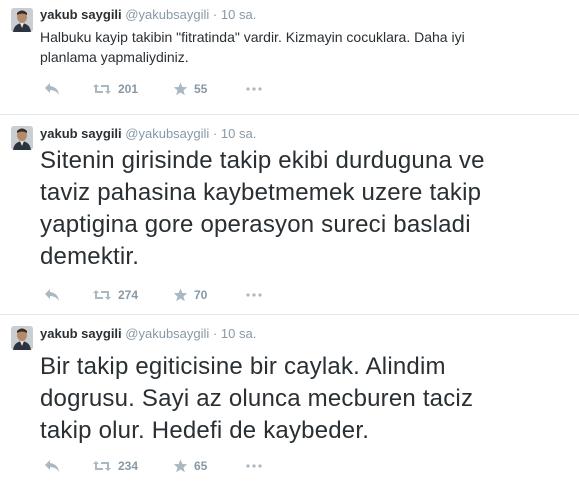 Image resolution: width=579 pixels, height=488 pixels. What do you see at coordinates (128, 295) in the screenshot?
I see `retweet-count: 274` at bounding box center [128, 295].